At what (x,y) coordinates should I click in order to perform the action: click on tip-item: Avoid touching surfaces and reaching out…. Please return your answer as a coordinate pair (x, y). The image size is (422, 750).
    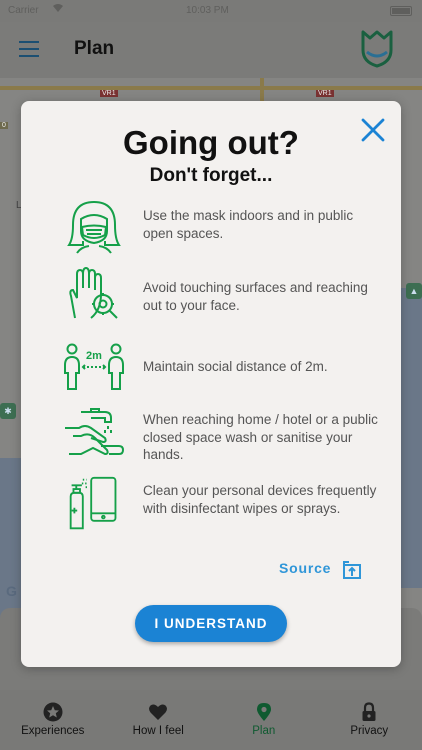
    Looking at the image, I should click on (211, 296).